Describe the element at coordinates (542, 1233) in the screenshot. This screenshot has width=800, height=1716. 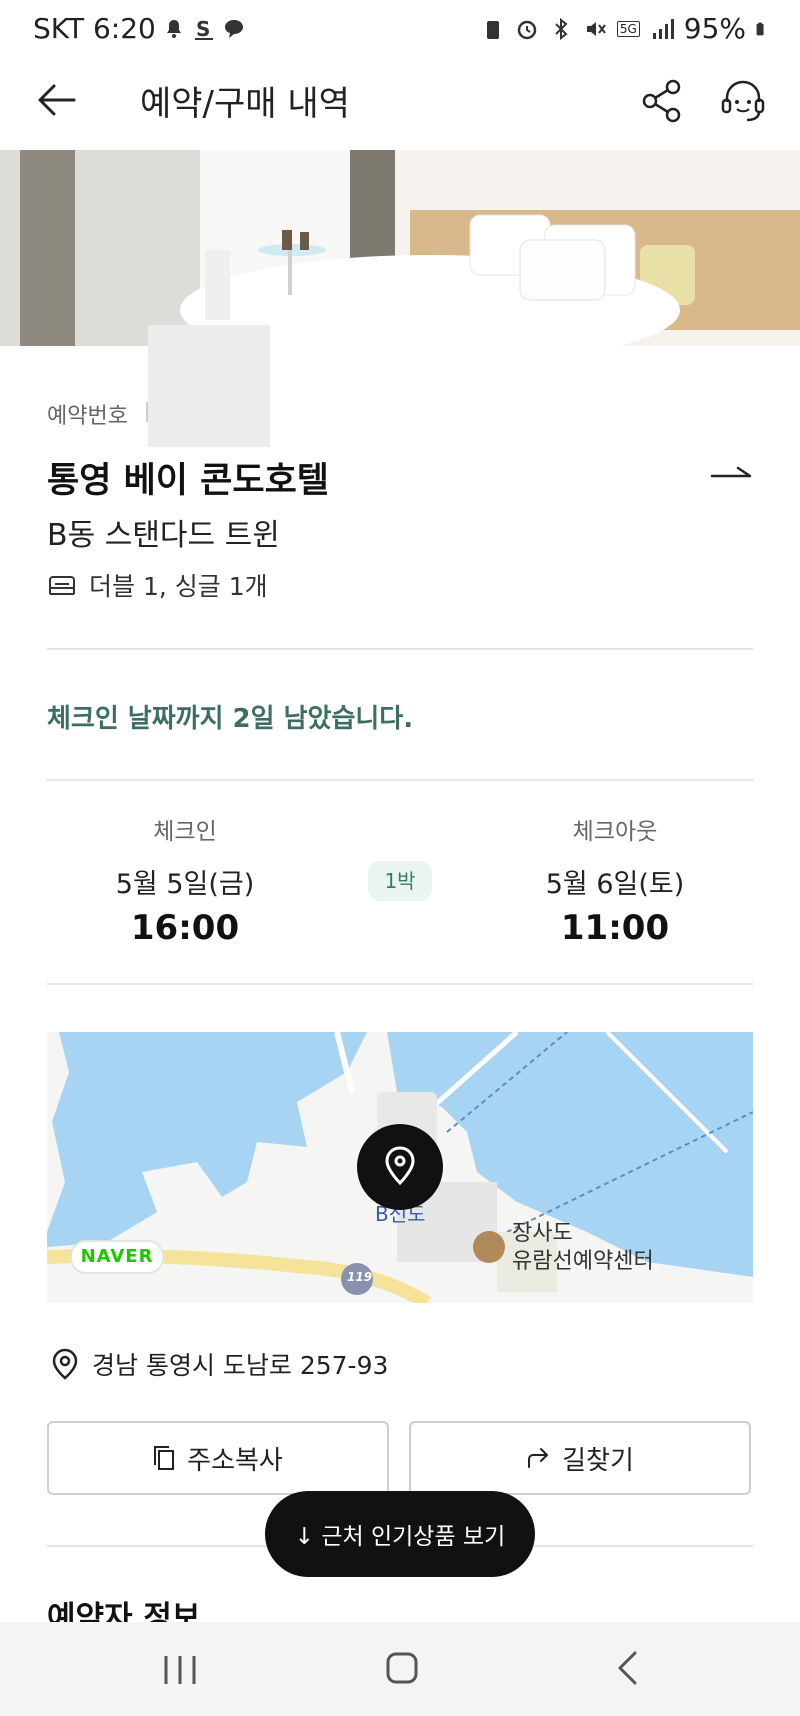
I see `poi-line1: 장사도` at that location.